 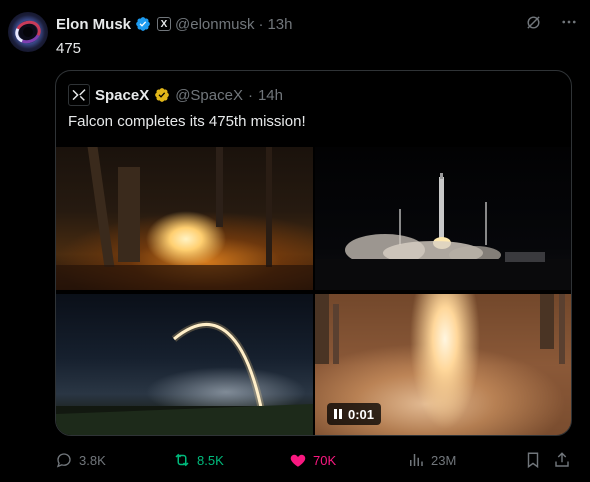 I want to click on media-photo-engines, so click(x=184, y=218).